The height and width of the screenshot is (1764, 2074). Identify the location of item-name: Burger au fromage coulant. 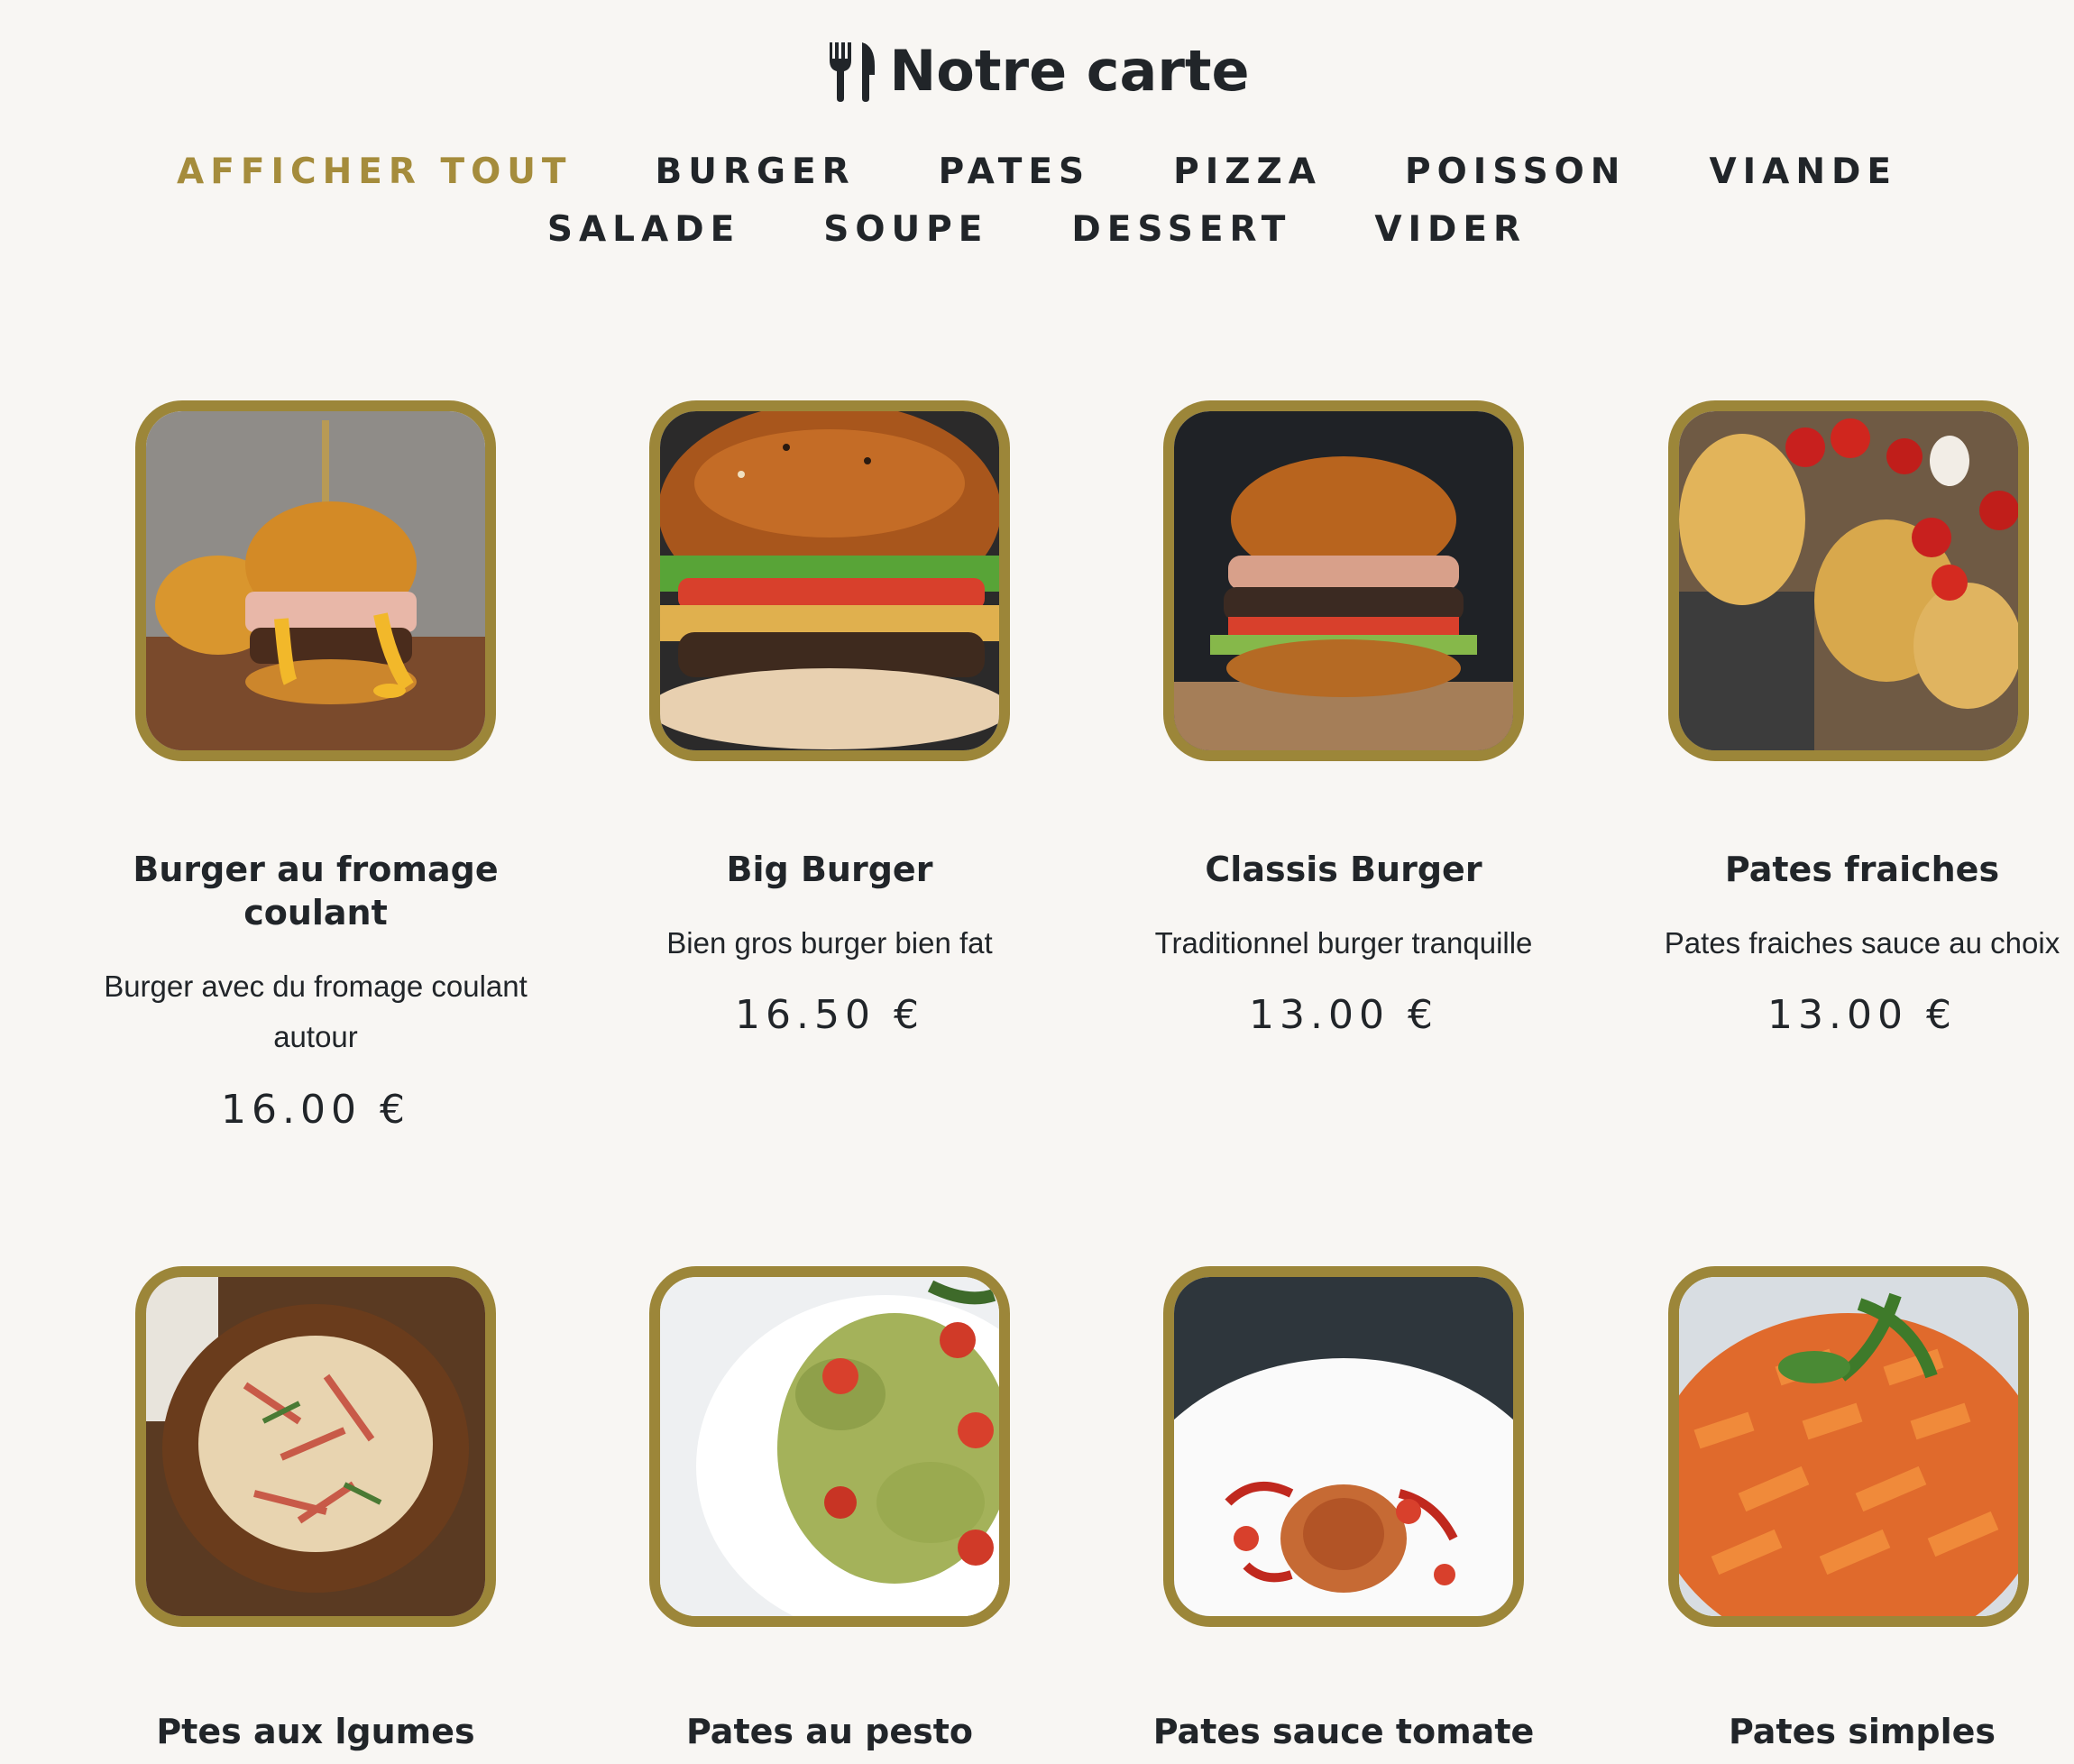
(316, 891).